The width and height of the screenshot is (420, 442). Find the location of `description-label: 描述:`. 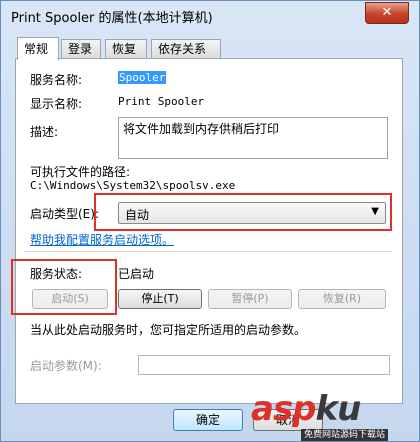

description-label: 描述: is located at coordinates (44, 132).